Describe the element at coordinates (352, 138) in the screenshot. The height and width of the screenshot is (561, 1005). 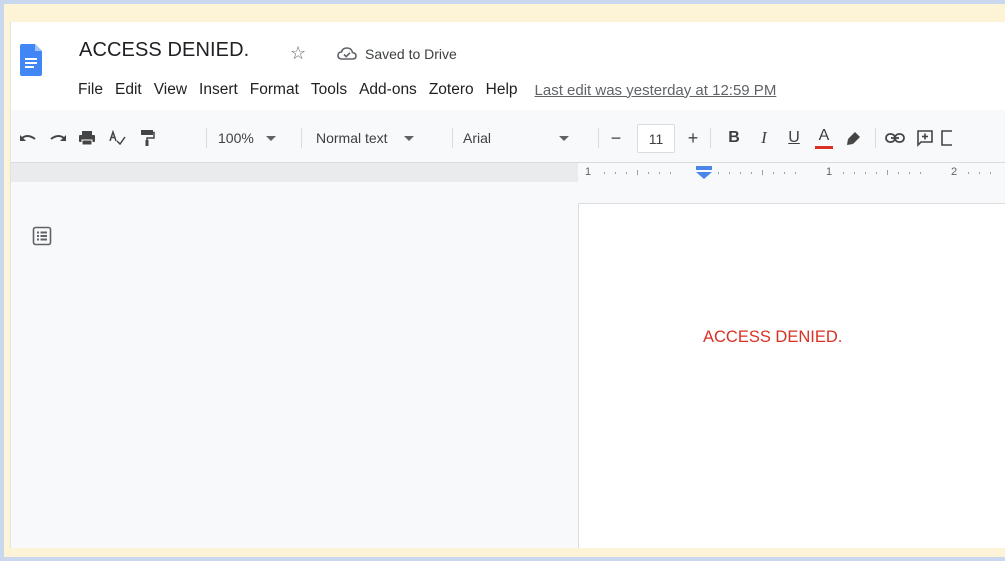
I see `paragraph-style-value: Normal text` at that location.